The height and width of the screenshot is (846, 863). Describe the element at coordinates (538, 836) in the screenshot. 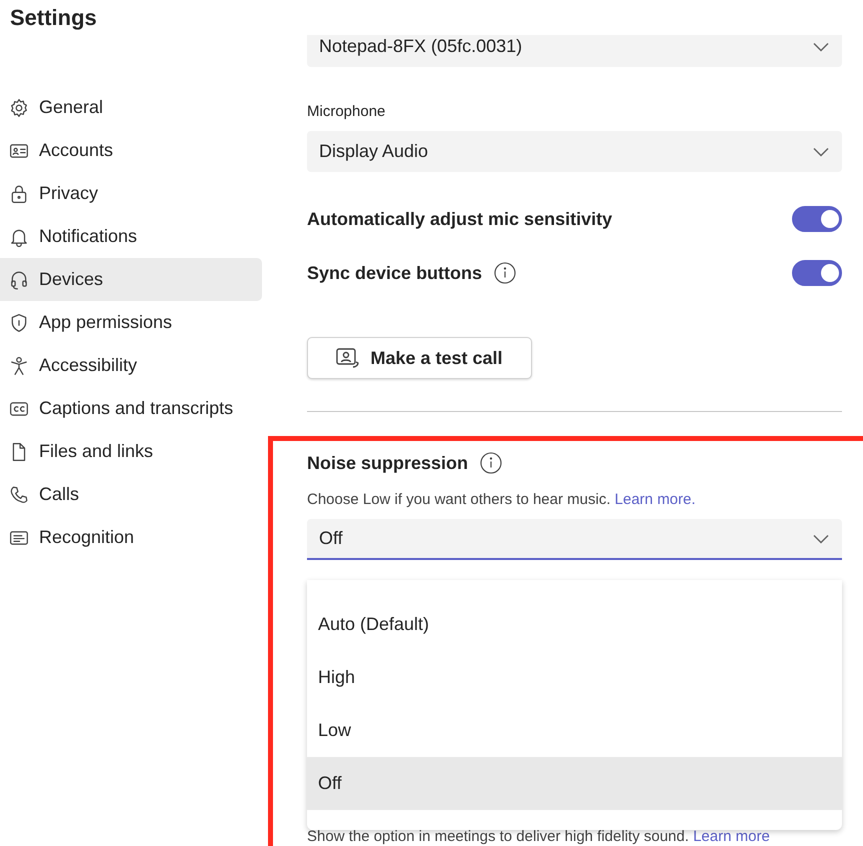

I see `description-text: Show the option in meetings to deliver high fidelity sound. Learn more` at that location.